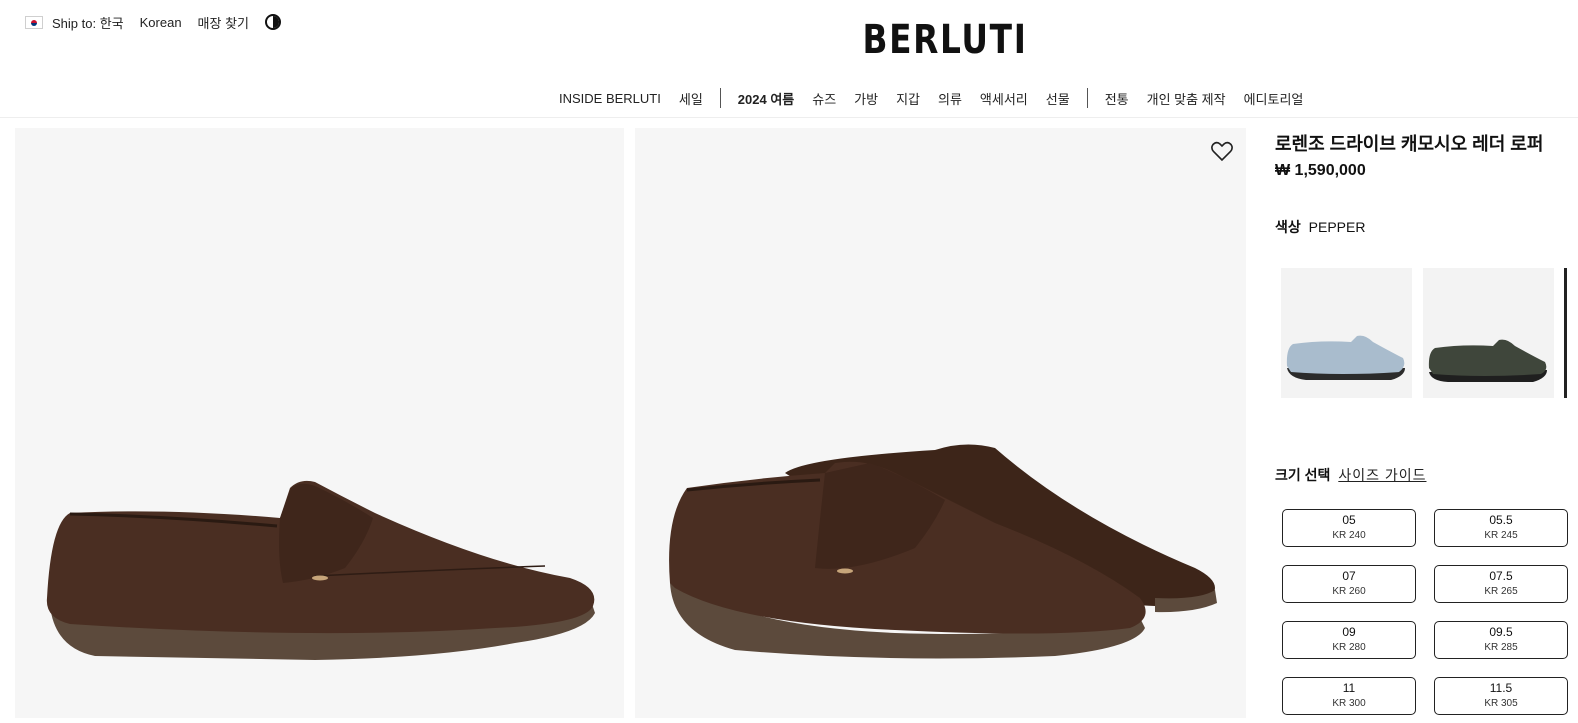 The image size is (1578, 723). I want to click on size-kr: KR 260, so click(1349, 591).